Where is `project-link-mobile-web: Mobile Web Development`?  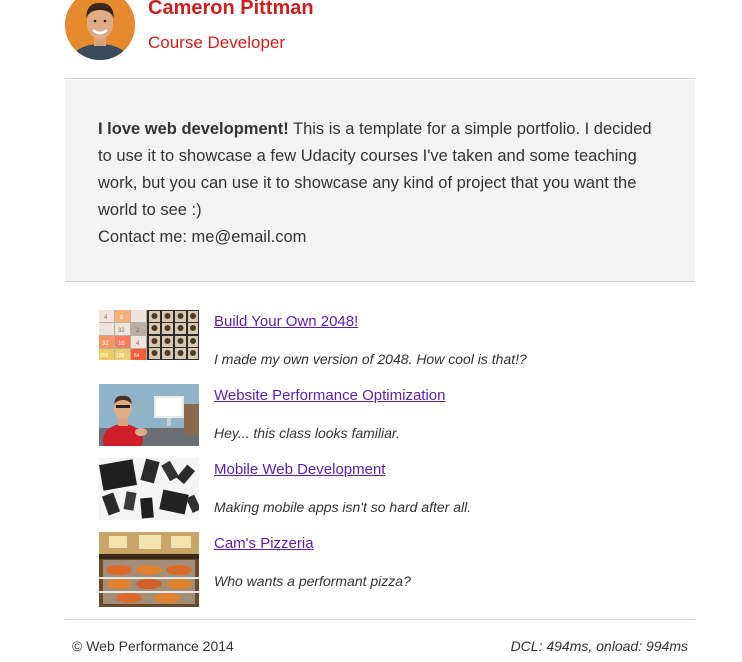
project-link-mobile-web: Mobile Web Development is located at coordinates (299, 469).